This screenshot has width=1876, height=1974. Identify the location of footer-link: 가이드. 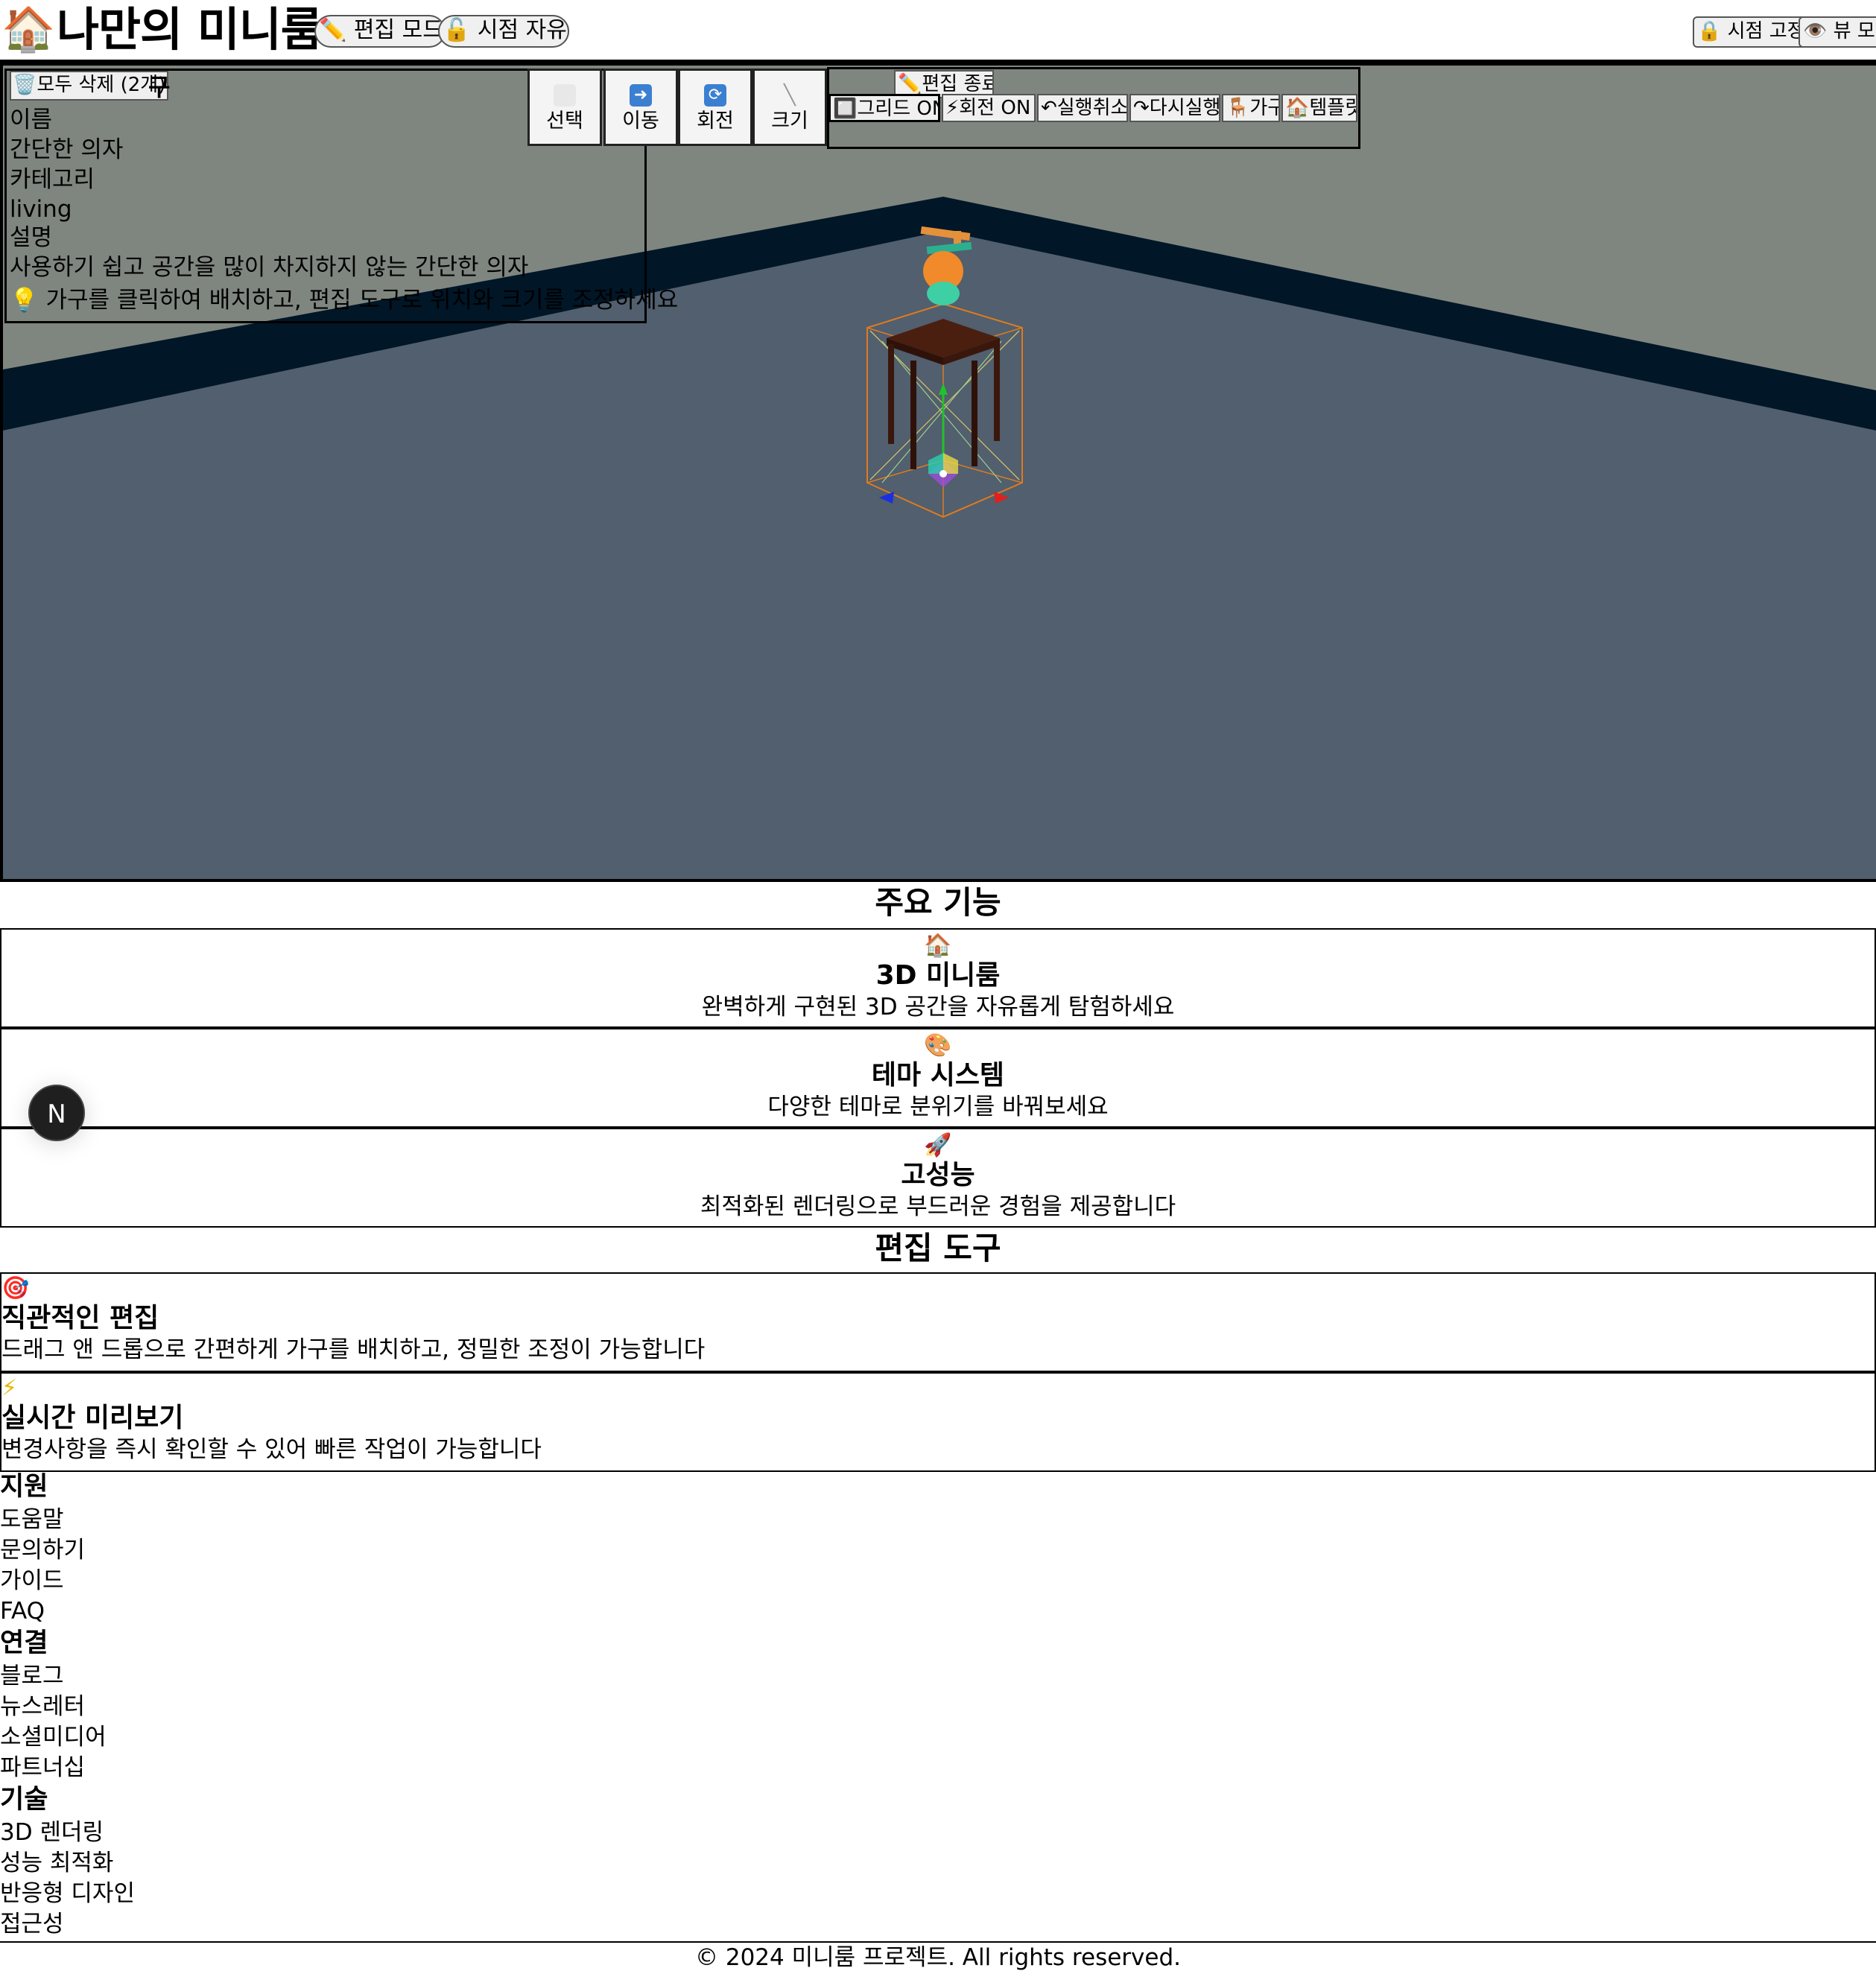
(32, 1581).